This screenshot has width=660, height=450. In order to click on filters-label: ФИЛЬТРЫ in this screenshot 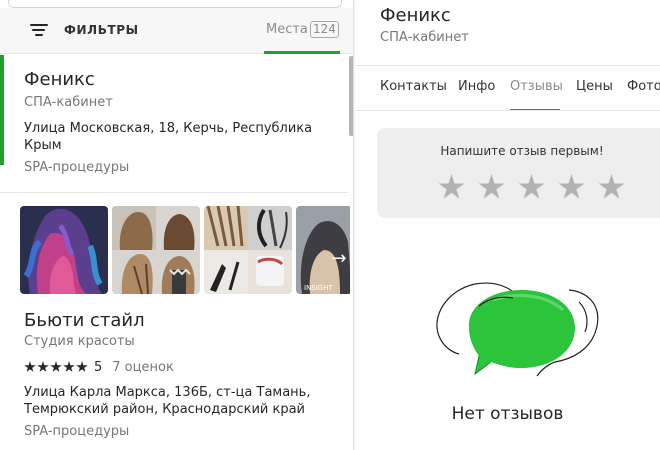, I will do `click(101, 30)`.